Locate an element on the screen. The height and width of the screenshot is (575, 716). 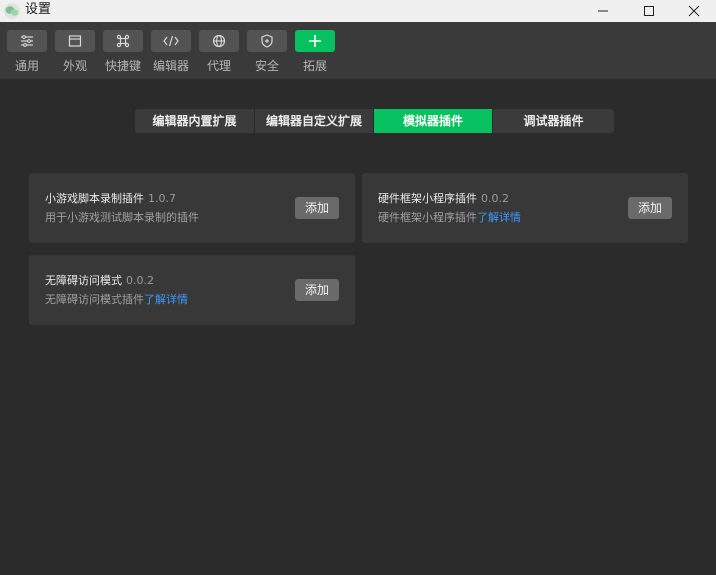
plugin-description: 硬件框架小程序插件了解详情 is located at coordinates (449, 217).